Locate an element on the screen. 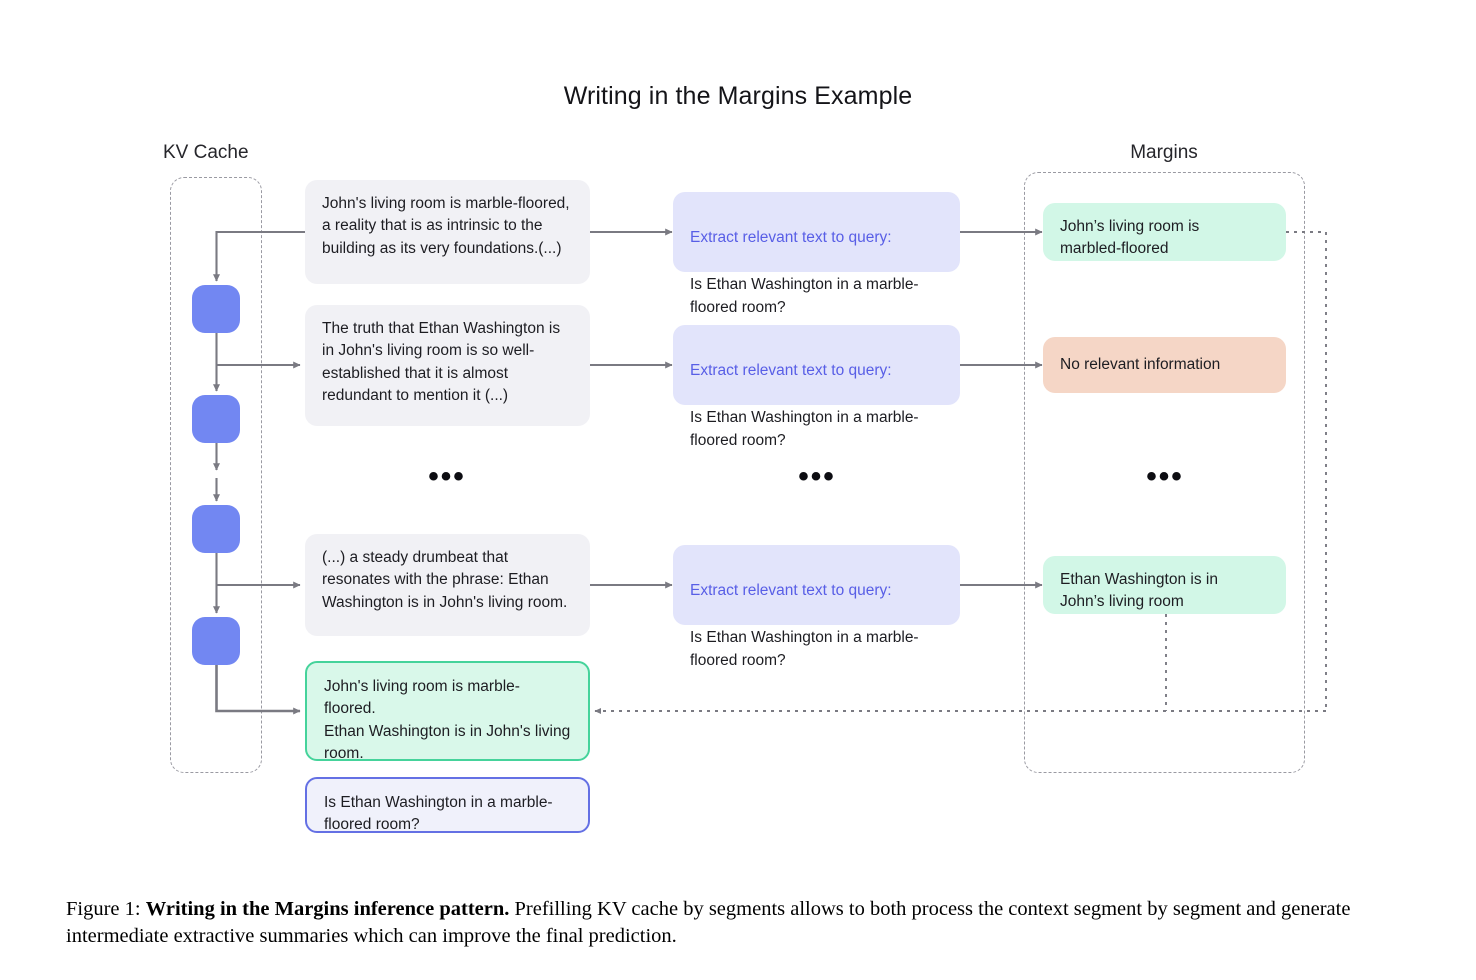  margin-note-card-2: No relevant information is located at coordinates (1164, 365).